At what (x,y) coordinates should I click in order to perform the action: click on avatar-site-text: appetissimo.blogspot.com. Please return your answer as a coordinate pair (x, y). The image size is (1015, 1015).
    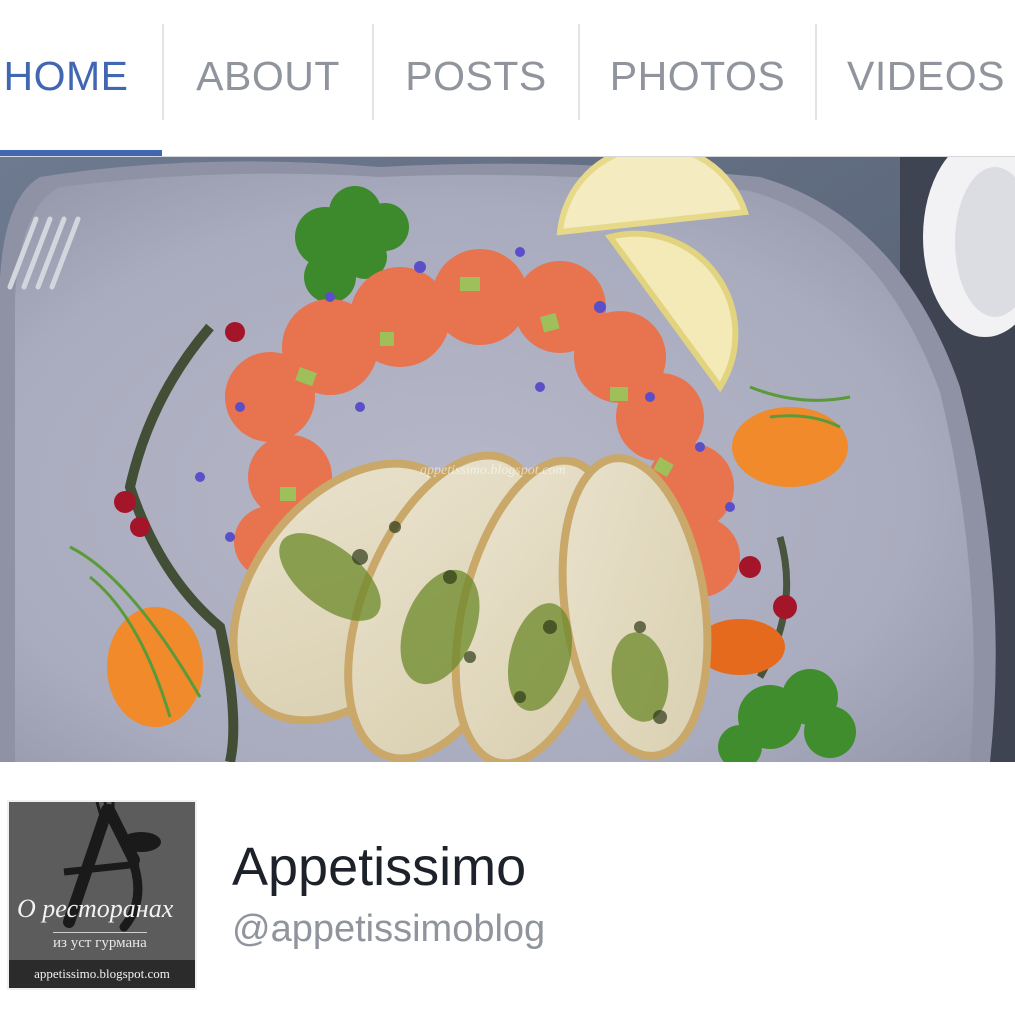
    Looking at the image, I should click on (102, 973).